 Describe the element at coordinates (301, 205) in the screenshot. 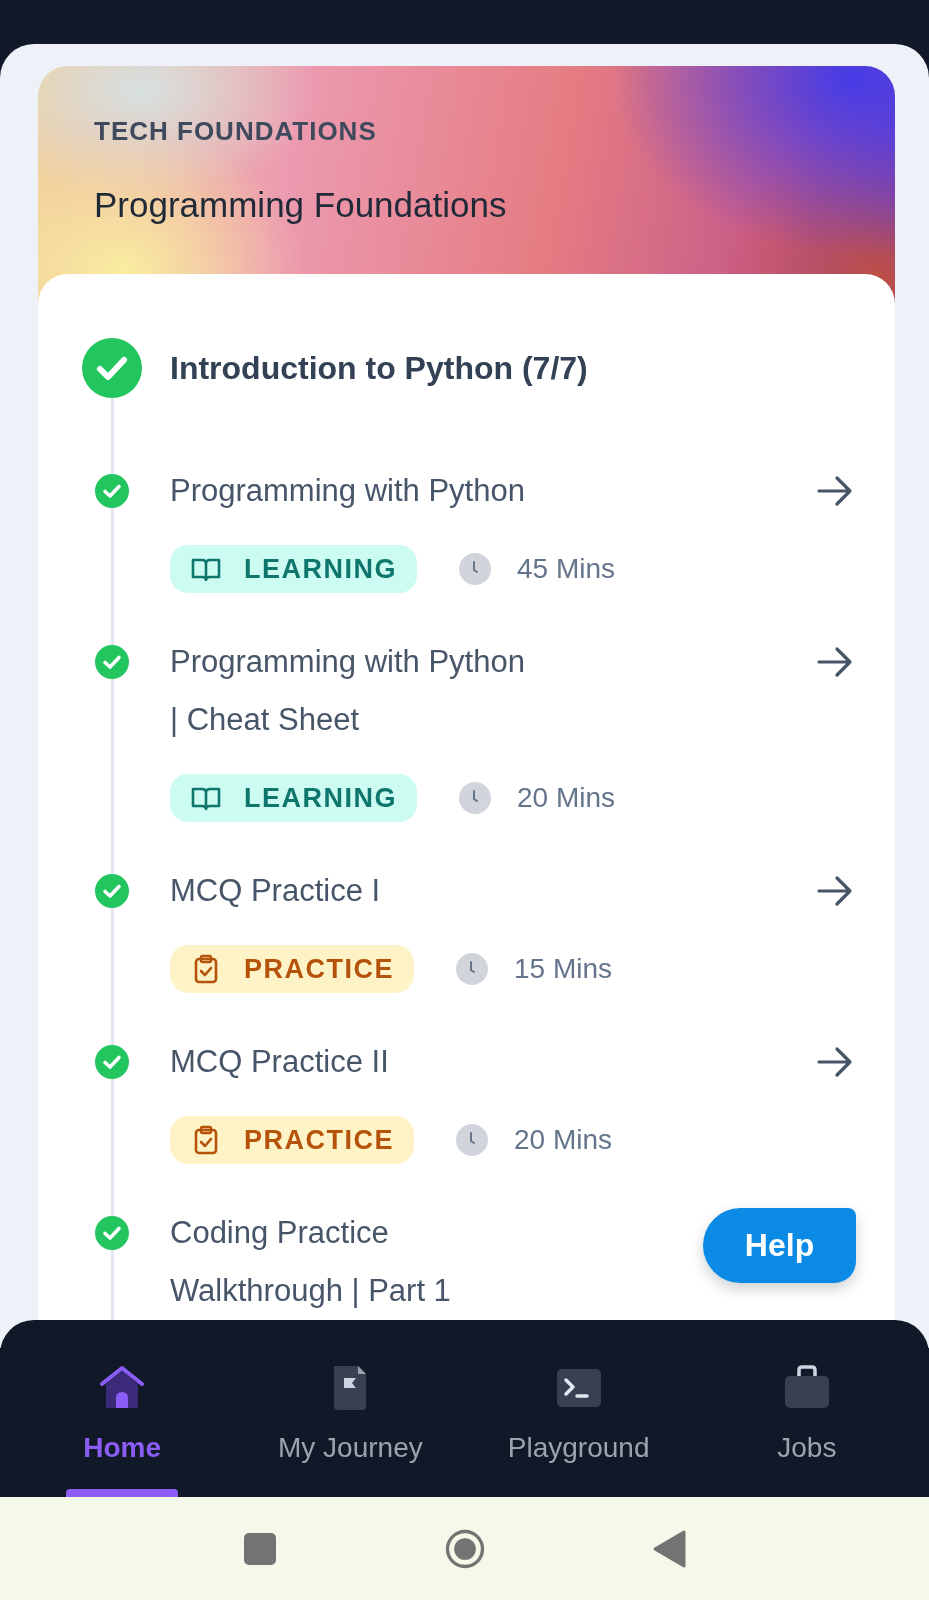

I see `course-title: Programming Foundations` at that location.